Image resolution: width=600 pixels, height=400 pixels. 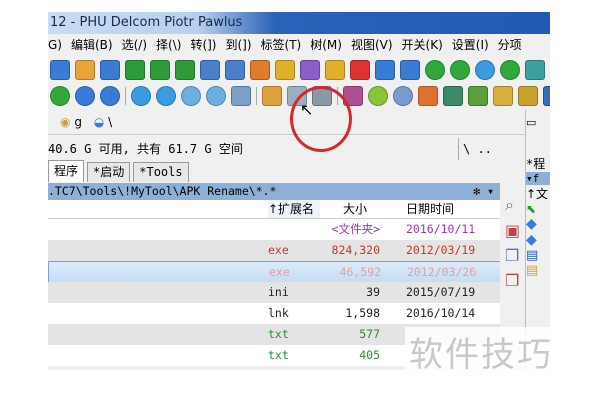 I want to click on file-size: 824,320, so click(x=355, y=250).